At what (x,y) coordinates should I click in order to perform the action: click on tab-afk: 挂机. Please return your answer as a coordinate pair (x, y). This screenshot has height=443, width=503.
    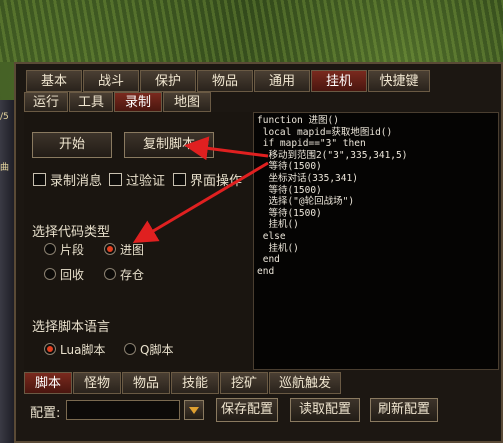
    Looking at the image, I should click on (339, 81).